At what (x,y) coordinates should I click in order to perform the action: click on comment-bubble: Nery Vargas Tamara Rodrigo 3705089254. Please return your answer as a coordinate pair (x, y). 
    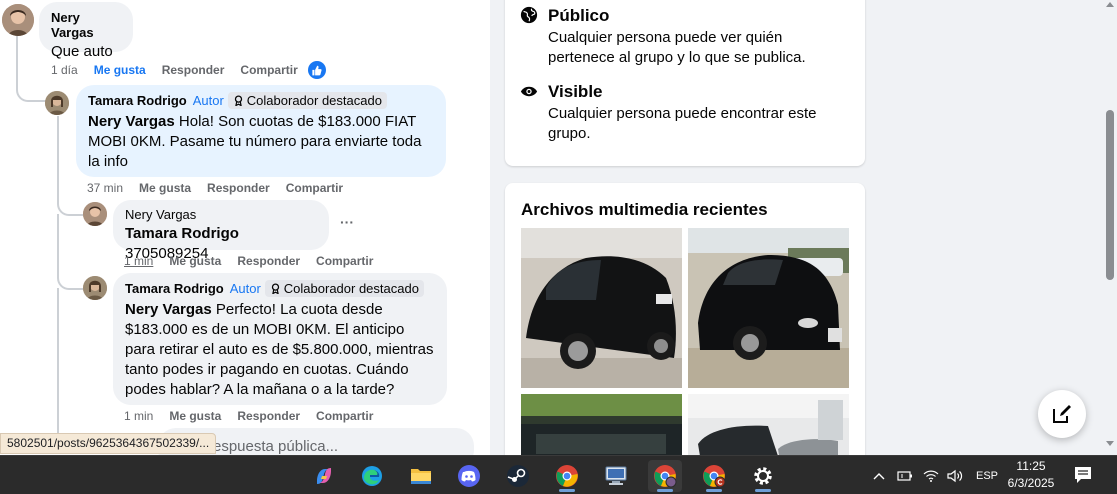
    Looking at the image, I should click on (221, 231).